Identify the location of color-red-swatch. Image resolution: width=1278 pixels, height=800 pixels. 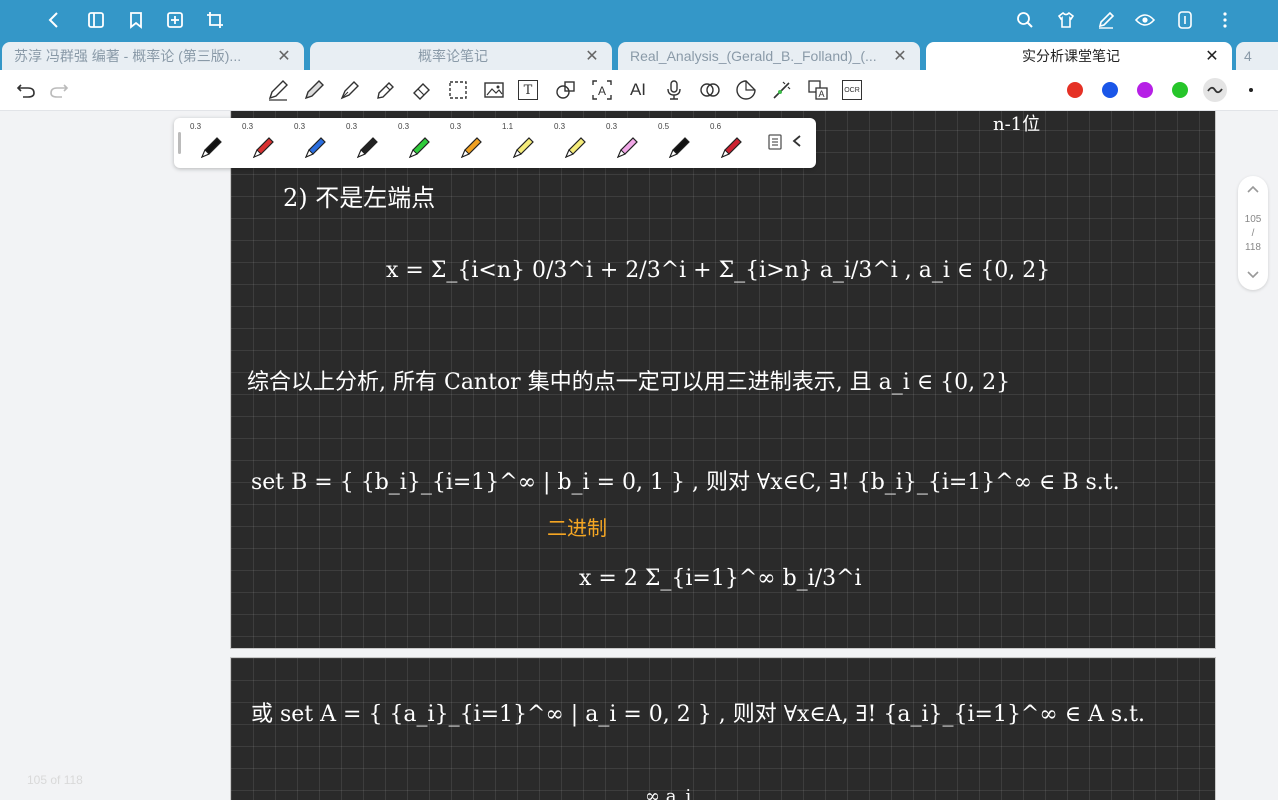
(1075, 90).